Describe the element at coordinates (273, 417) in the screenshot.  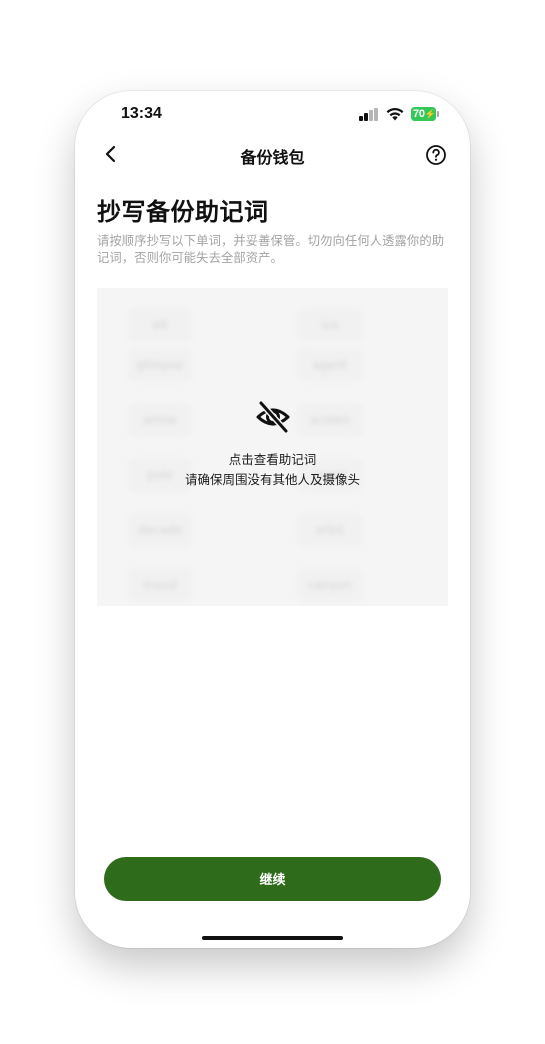
I see `eye-off-icon` at that location.